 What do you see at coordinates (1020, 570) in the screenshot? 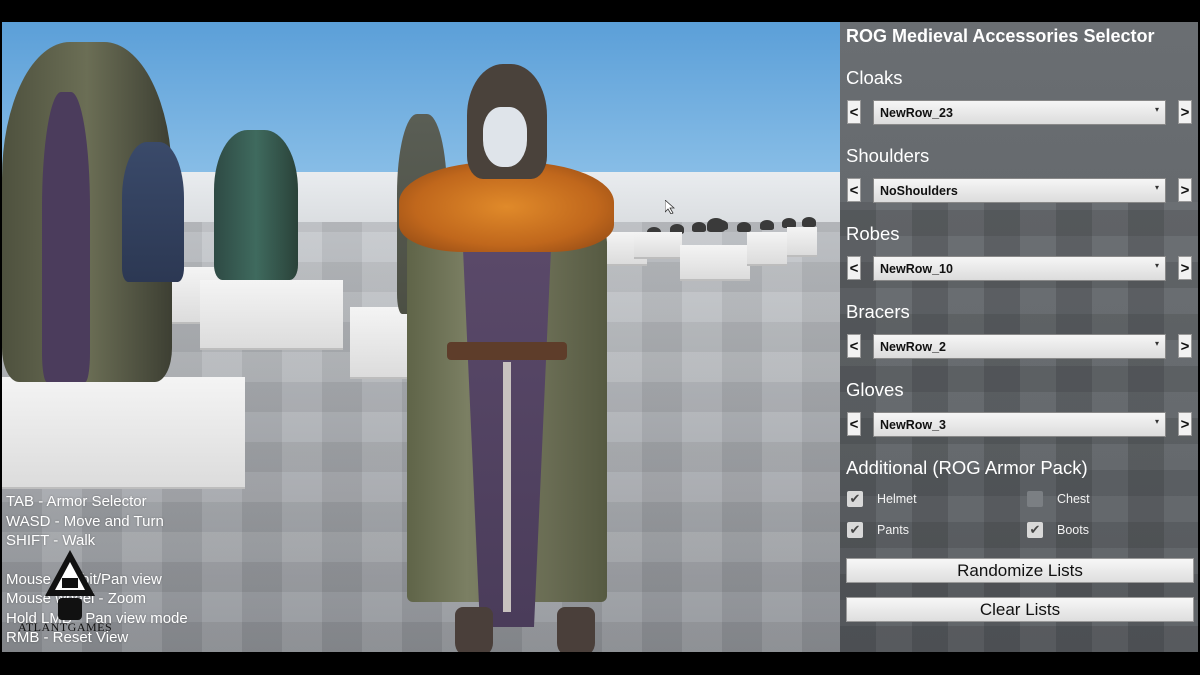
I see `randomize-lists-button: Randomize Lists` at bounding box center [1020, 570].